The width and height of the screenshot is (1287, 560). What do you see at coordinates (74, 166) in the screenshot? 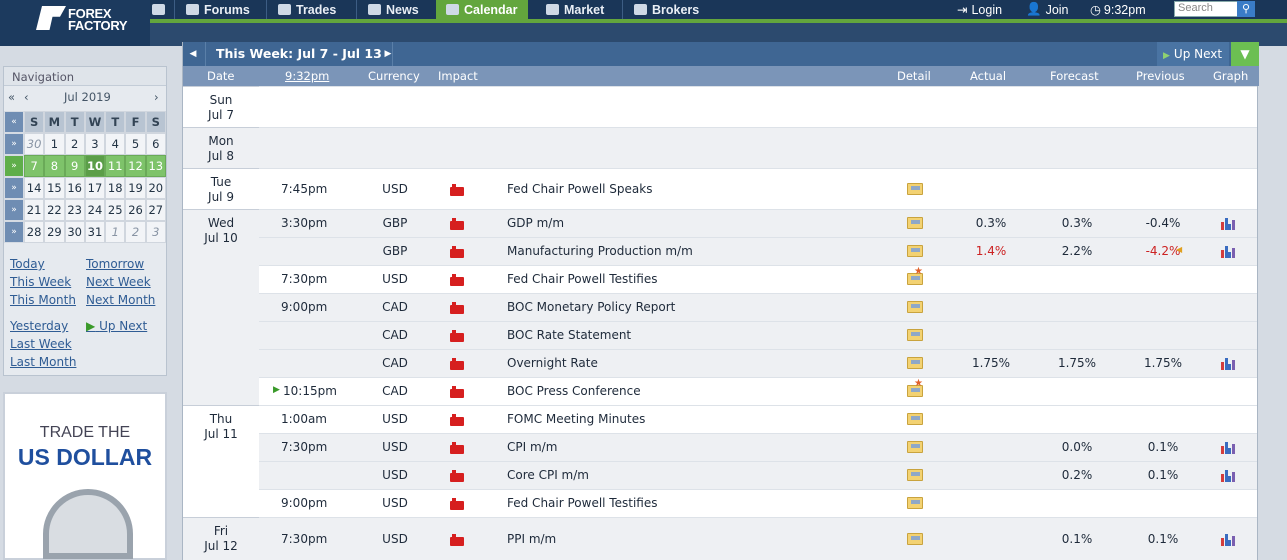
I see `calendar-day: 9` at bounding box center [74, 166].